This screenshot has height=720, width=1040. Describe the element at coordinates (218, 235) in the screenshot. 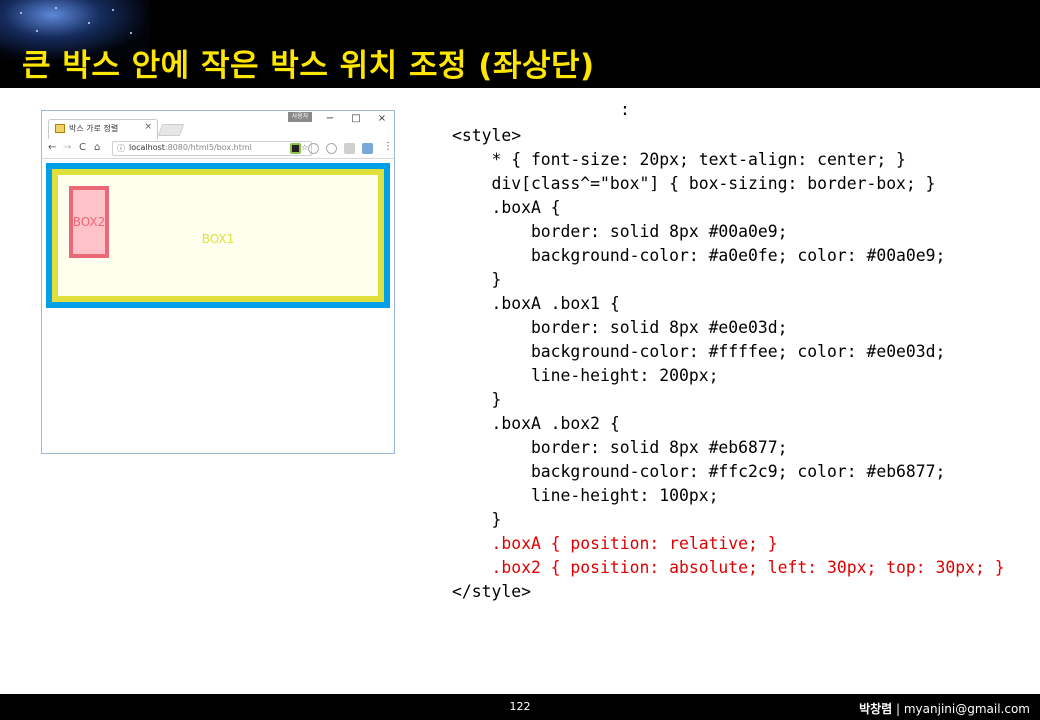

I see `boxA-container: BOX1 BOX2` at that location.